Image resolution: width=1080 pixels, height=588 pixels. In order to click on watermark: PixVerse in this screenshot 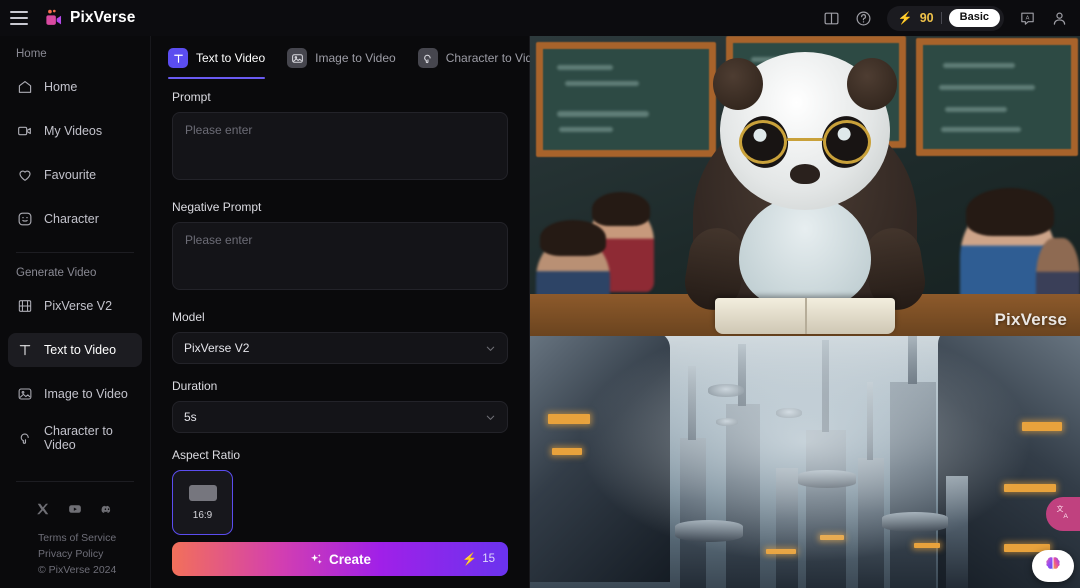, I will do `click(1030, 319)`.